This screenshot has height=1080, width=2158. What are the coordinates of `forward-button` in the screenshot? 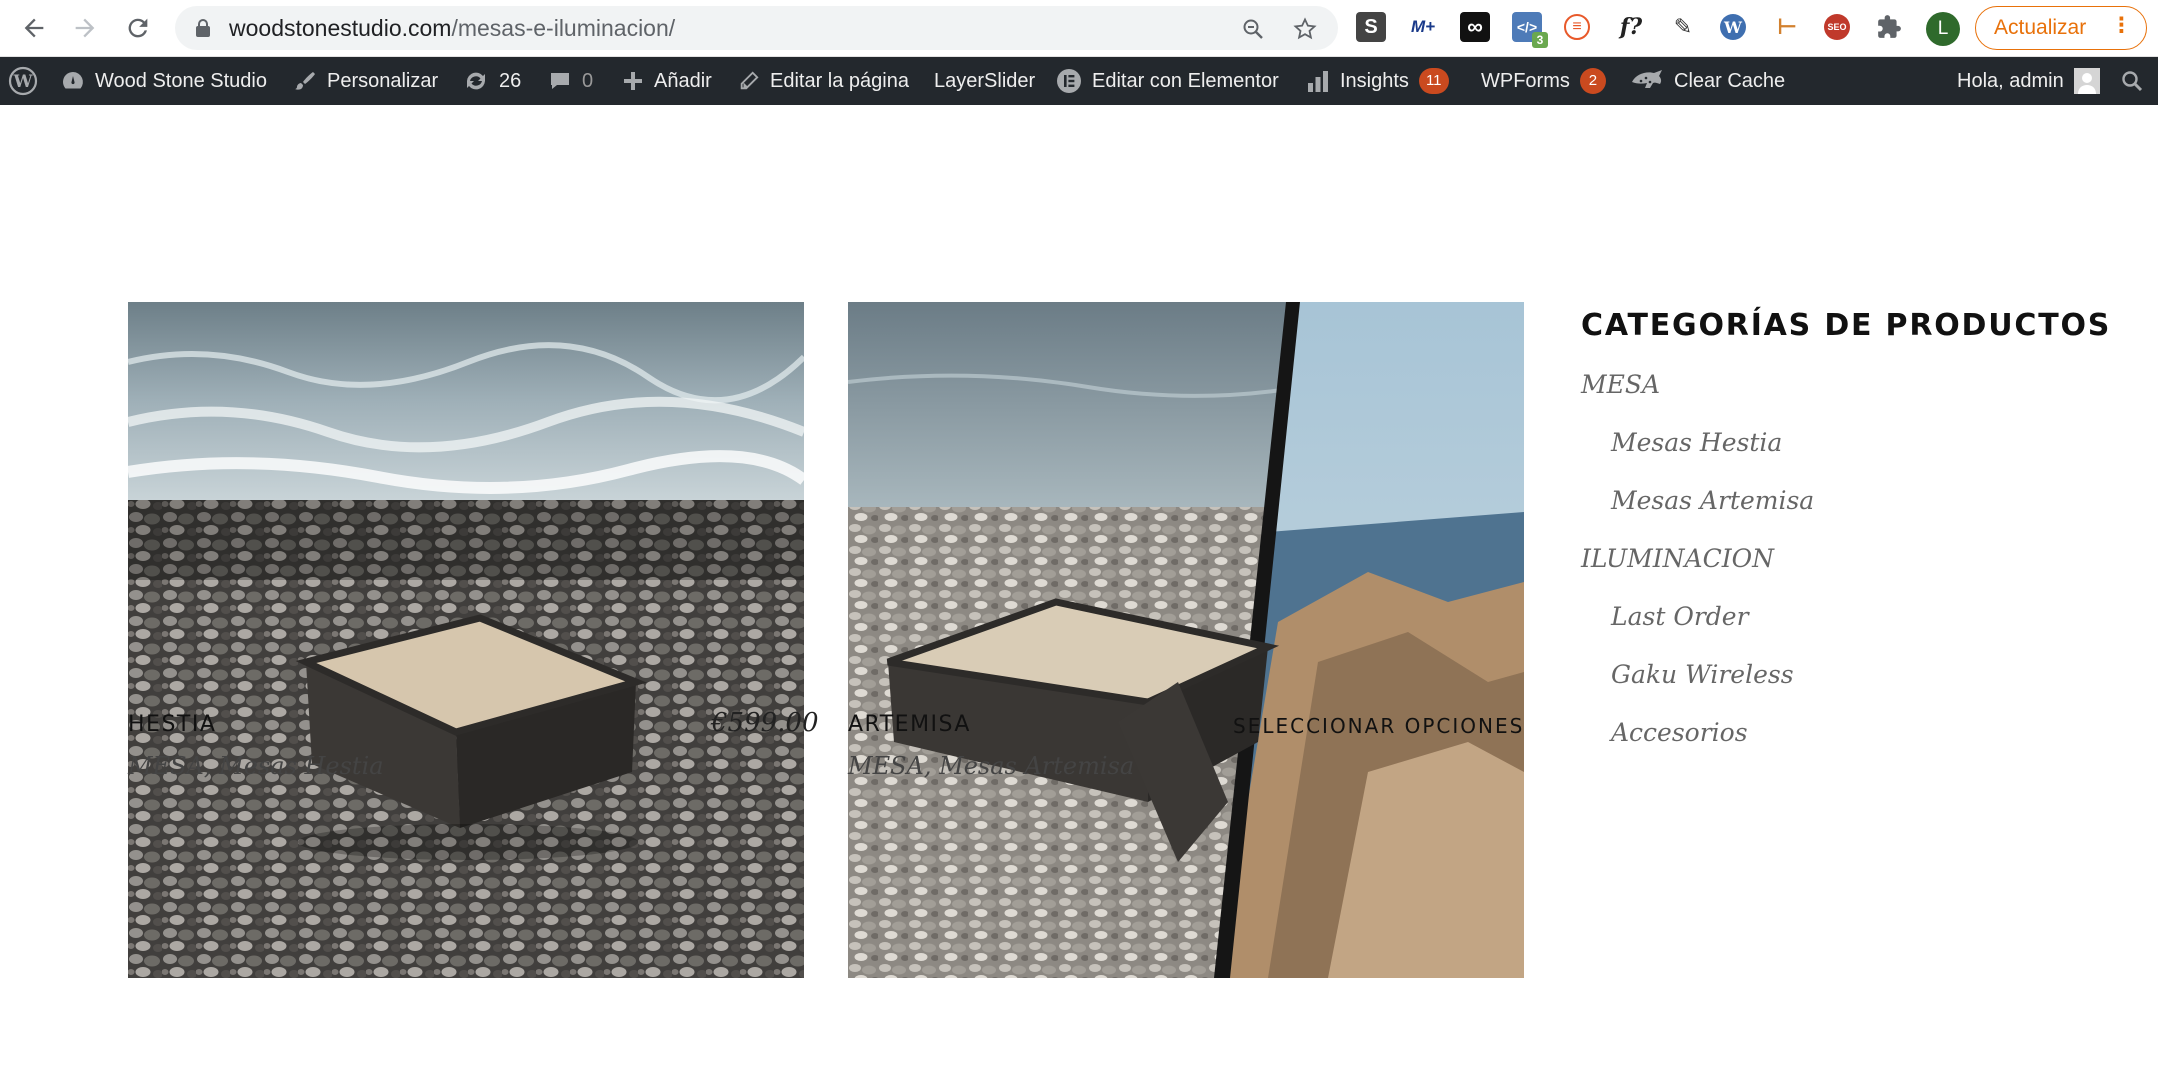 It's located at (85, 28).